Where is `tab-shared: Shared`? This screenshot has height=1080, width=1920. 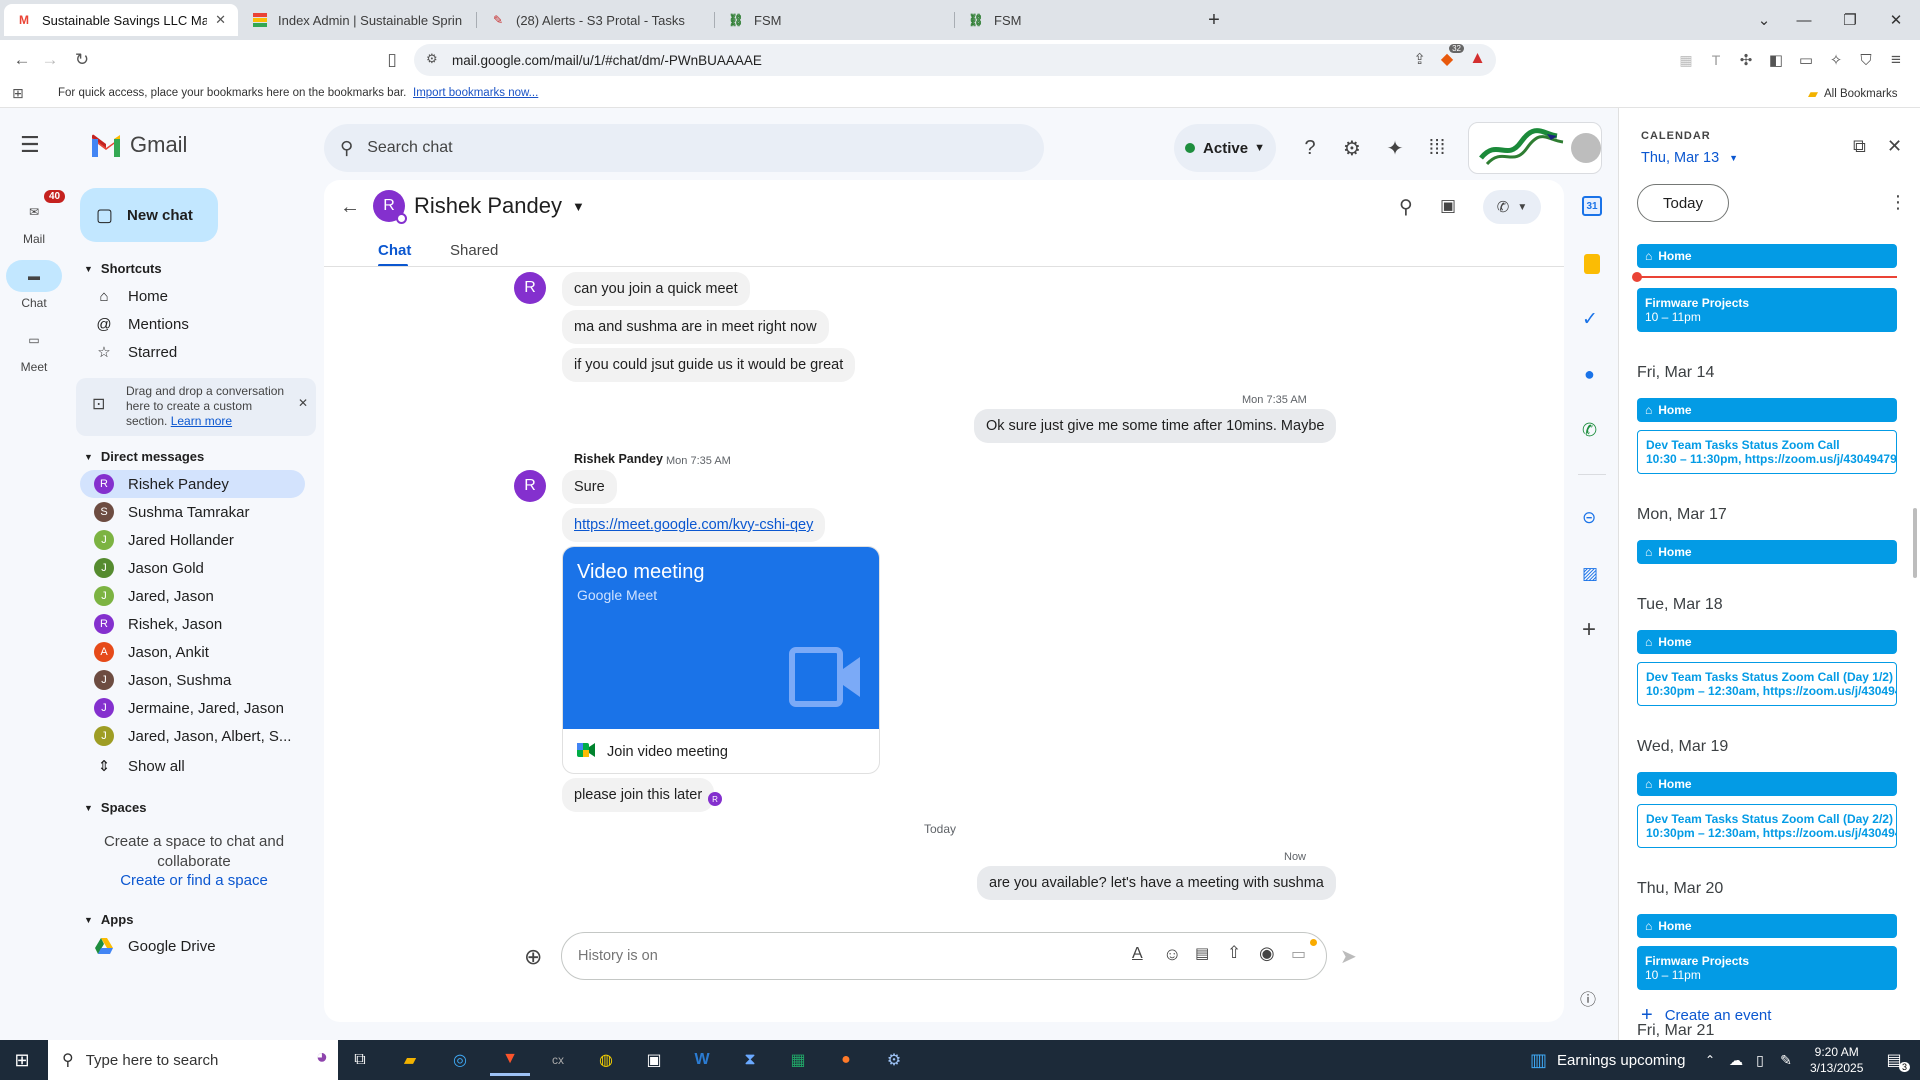
tab-shared: Shared is located at coordinates (474, 250).